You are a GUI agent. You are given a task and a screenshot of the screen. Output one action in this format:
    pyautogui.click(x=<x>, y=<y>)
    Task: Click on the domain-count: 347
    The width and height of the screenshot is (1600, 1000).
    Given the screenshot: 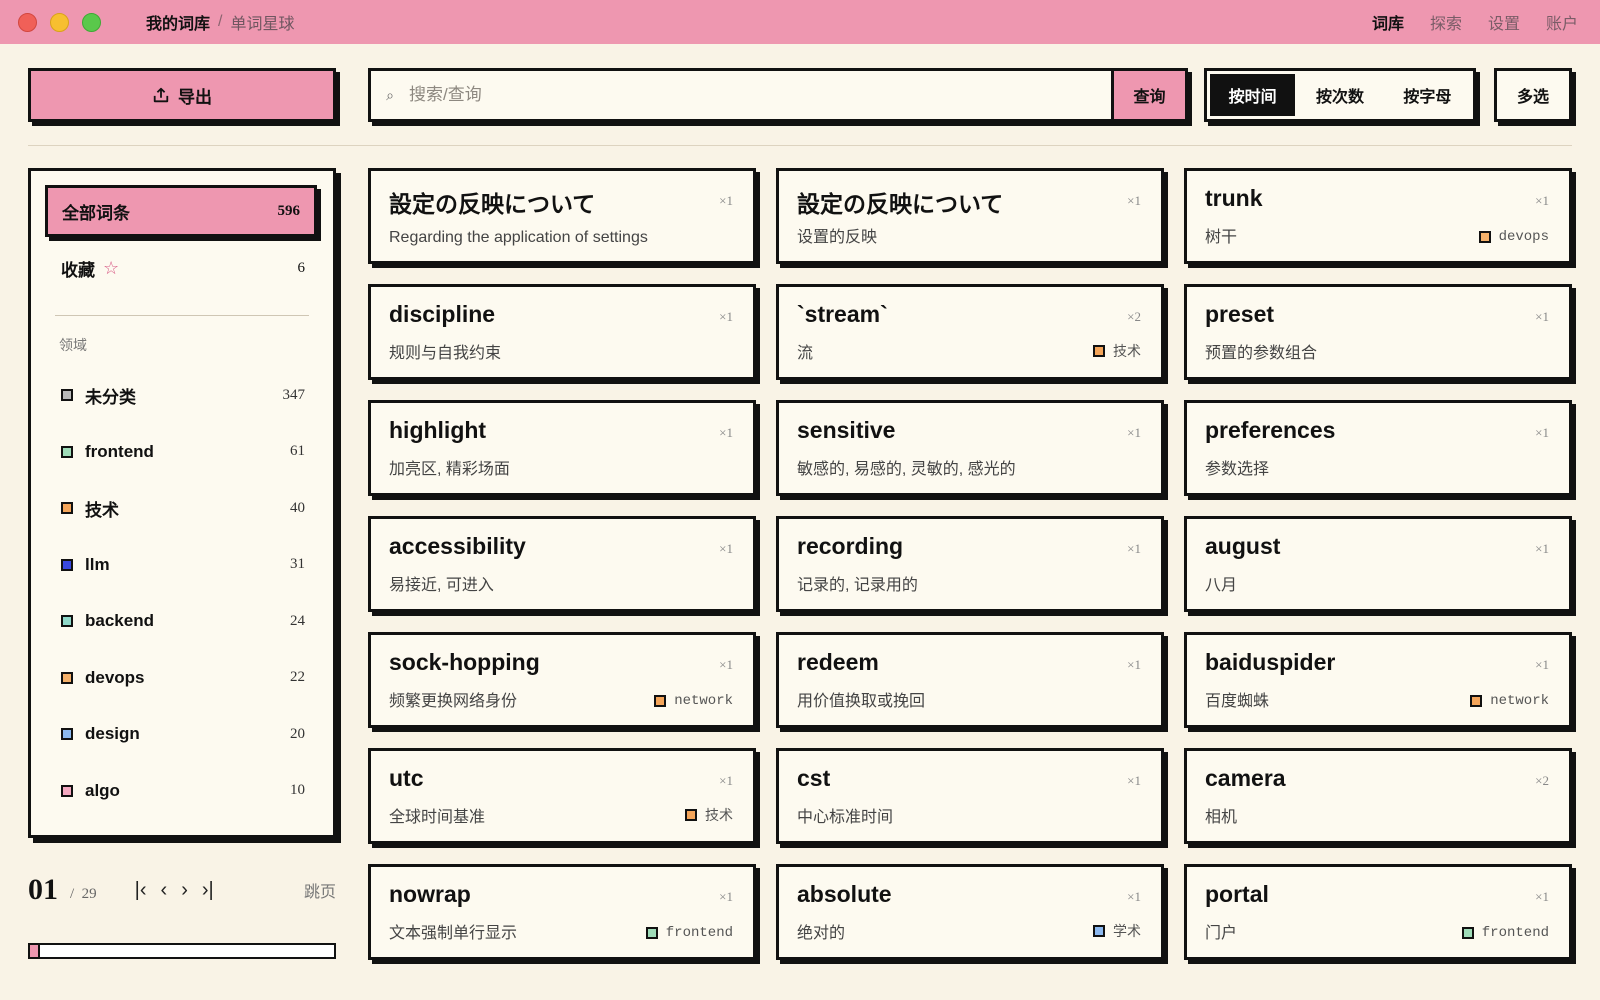 What is the action you would take?
    pyautogui.click(x=294, y=394)
    